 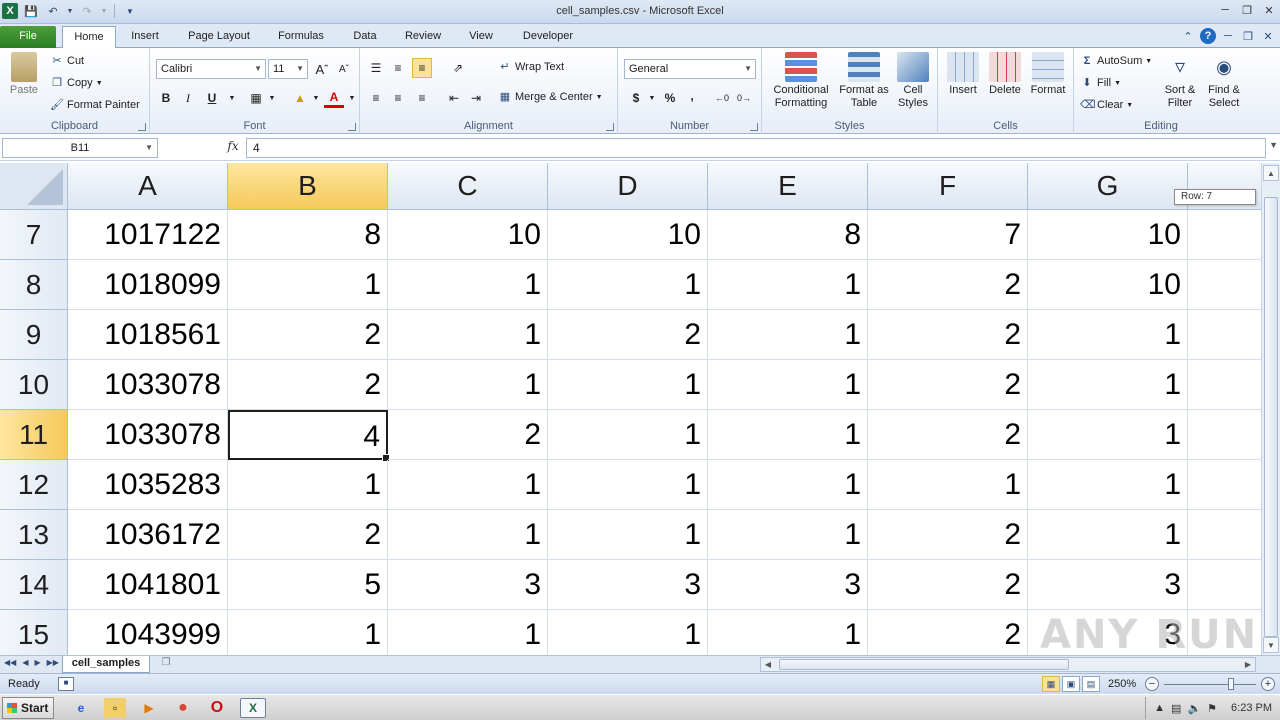 What do you see at coordinates (1271, 417) in the screenshot?
I see `vertical-scroll-thumb` at bounding box center [1271, 417].